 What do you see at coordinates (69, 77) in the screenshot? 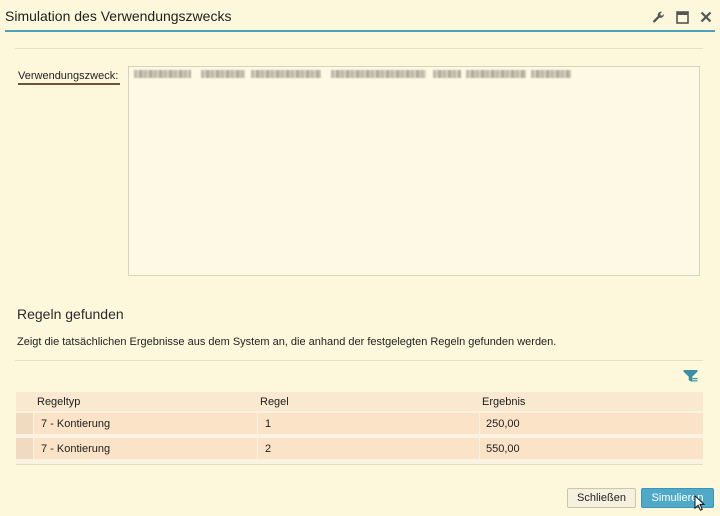
I see `purpose-label: Verwendungszweck:` at bounding box center [69, 77].